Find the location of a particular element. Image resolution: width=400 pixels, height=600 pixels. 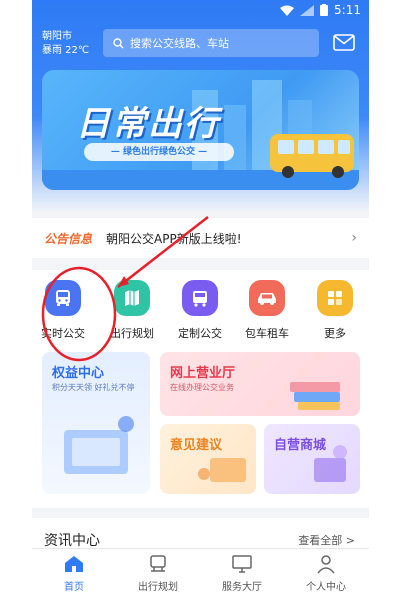

quick-action-realtime-bus: 实时公交 is located at coordinates (63, 310).